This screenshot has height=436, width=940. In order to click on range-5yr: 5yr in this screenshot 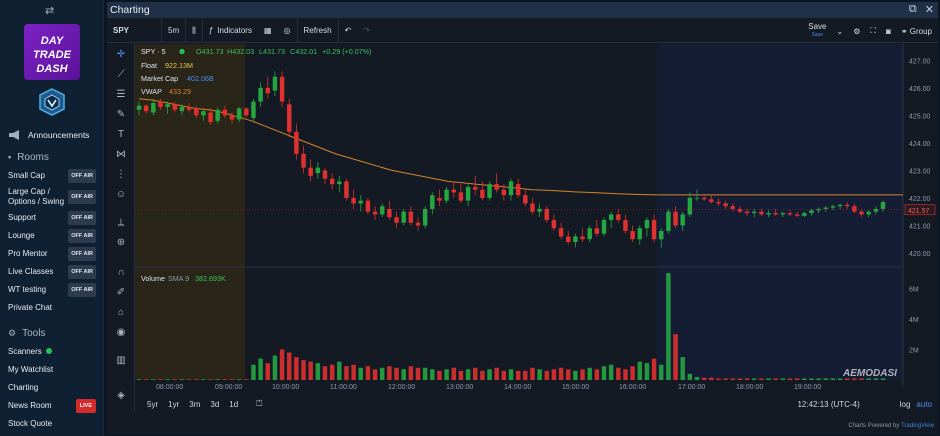, I will do `click(152, 404)`.